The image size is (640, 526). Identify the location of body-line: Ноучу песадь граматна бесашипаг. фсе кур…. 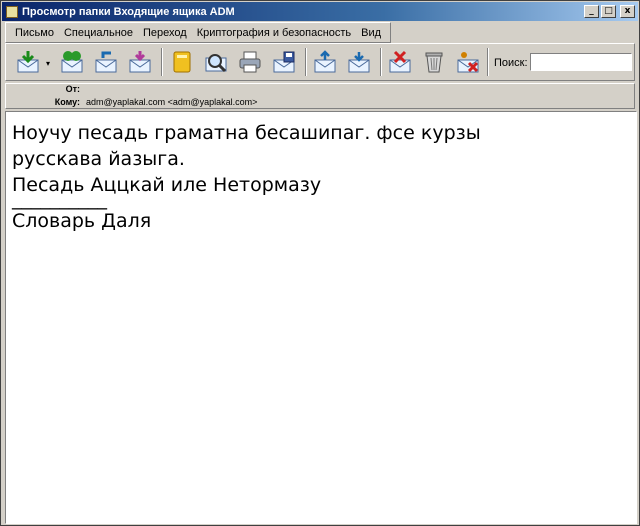
(246, 133).